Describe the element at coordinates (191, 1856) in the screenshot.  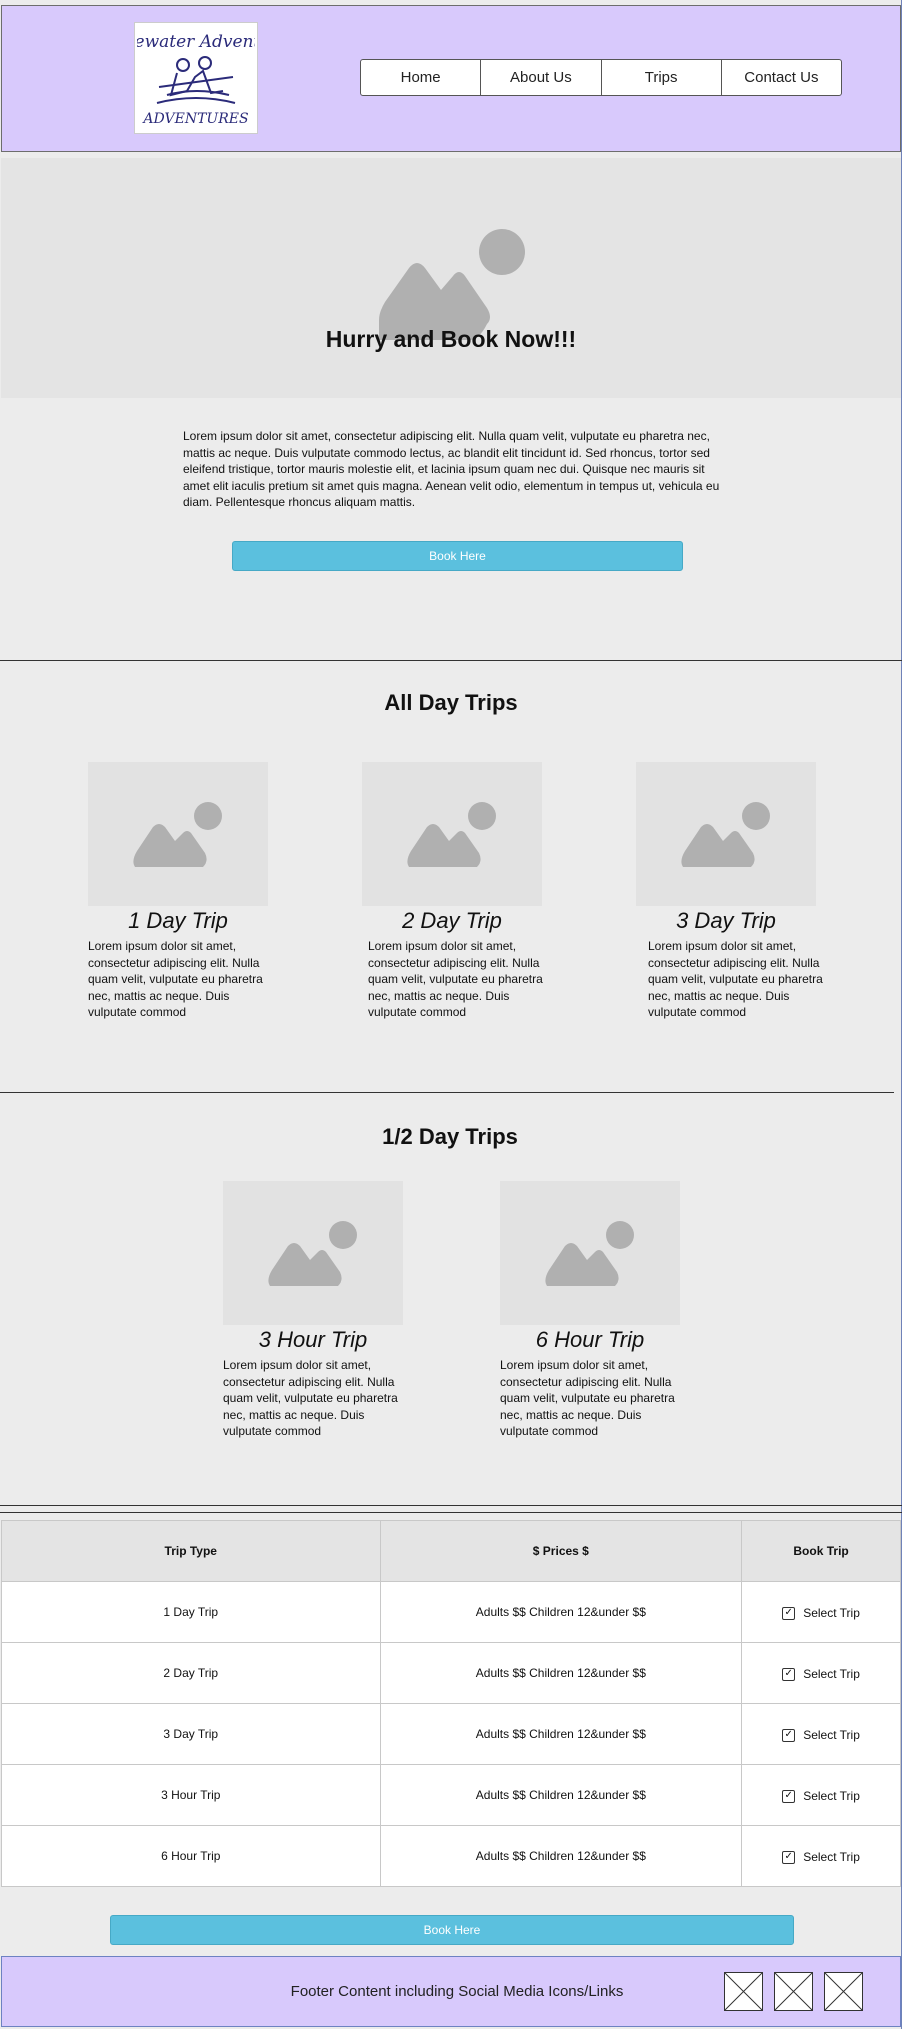
I see `trip-type-cell: 6 Hour Trip` at that location.